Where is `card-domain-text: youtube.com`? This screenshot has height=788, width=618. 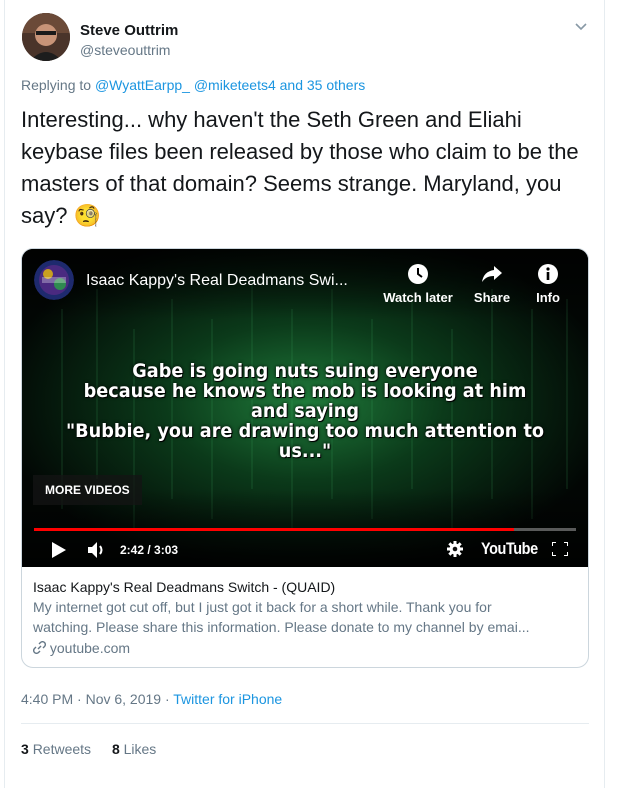 card-domain-text: youtube.com is located at coordinates (90, 648).